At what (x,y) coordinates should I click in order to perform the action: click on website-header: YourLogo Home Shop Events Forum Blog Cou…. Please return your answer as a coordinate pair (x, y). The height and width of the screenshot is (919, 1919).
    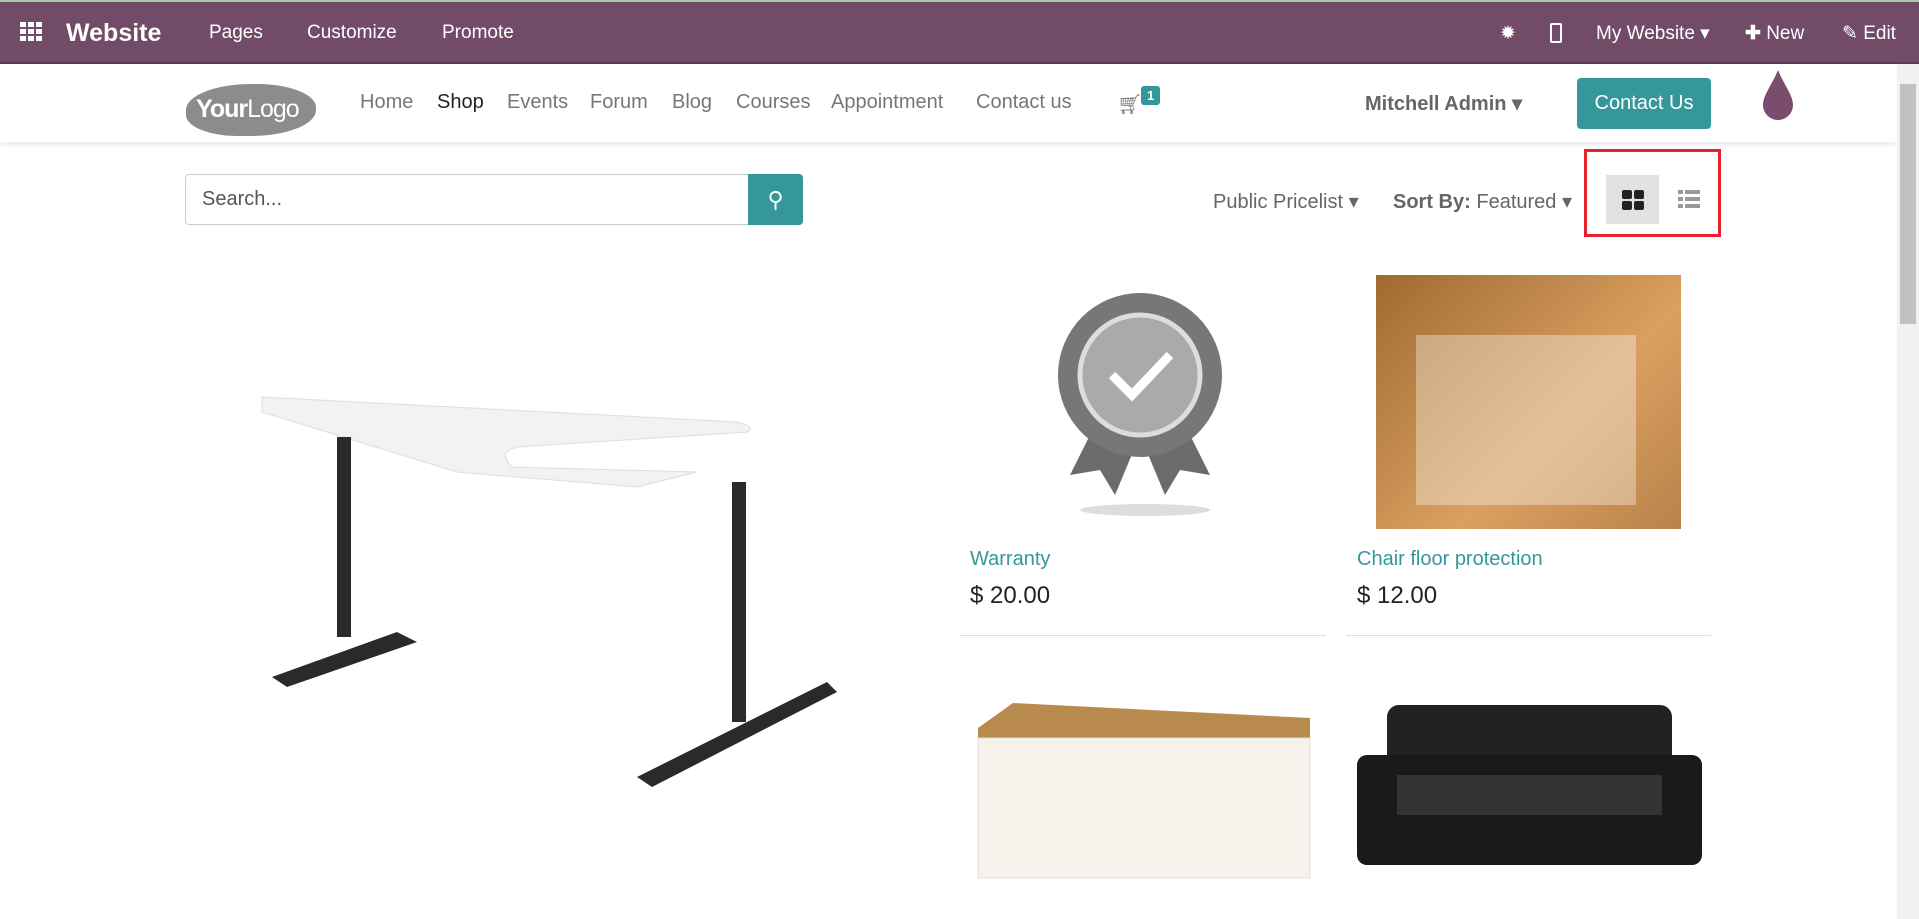
    Looking at the image, I should click on (948, 103).